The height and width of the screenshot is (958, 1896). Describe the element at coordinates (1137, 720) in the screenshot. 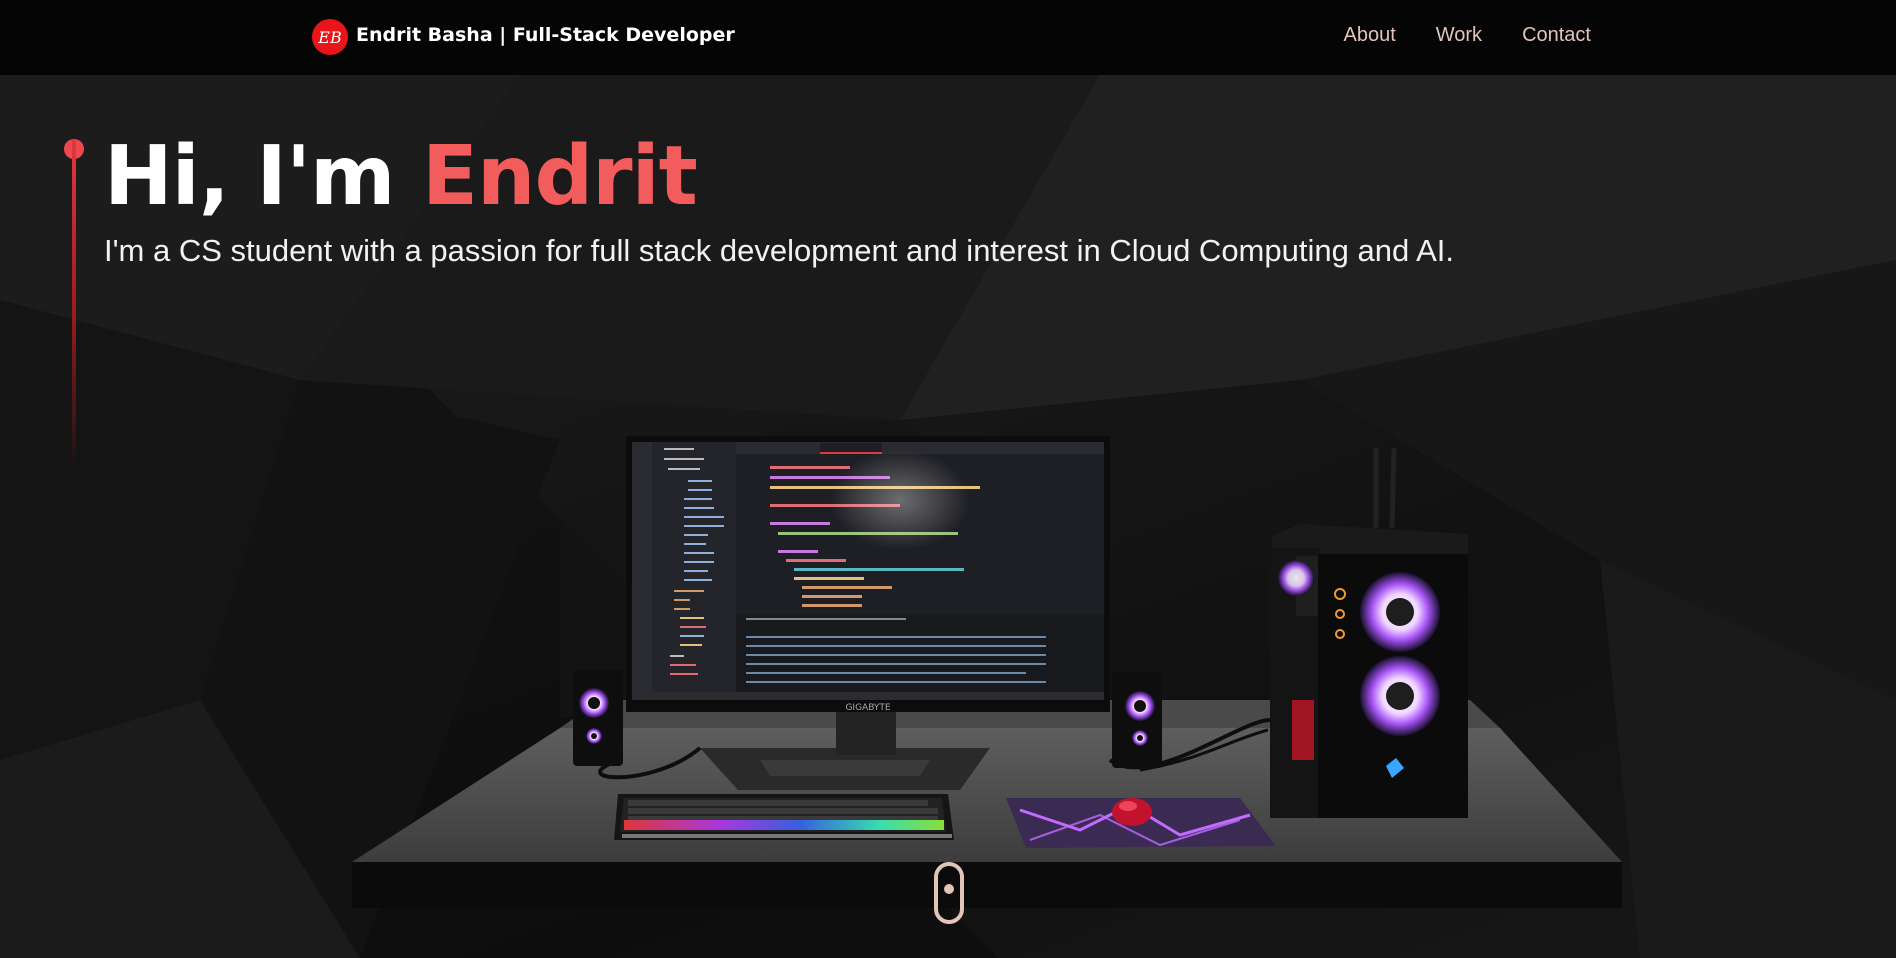

I see `right-speaker` at that location.